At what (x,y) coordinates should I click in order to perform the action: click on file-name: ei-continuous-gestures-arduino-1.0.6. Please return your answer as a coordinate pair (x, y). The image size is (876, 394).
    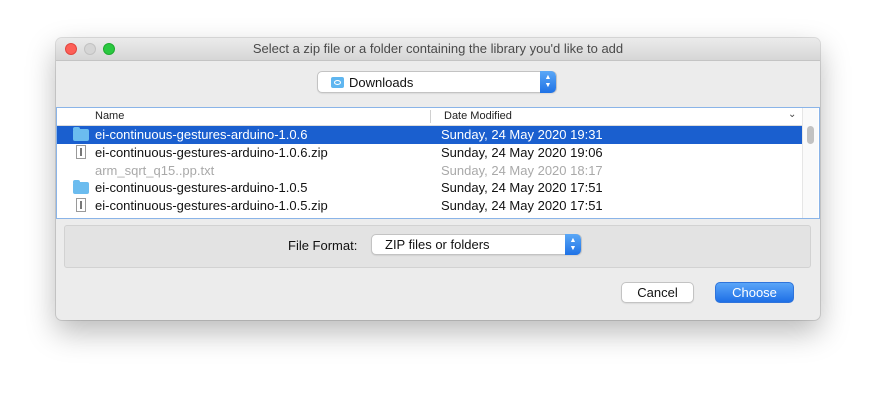
    Looking at the image, I should click on (201, 134).